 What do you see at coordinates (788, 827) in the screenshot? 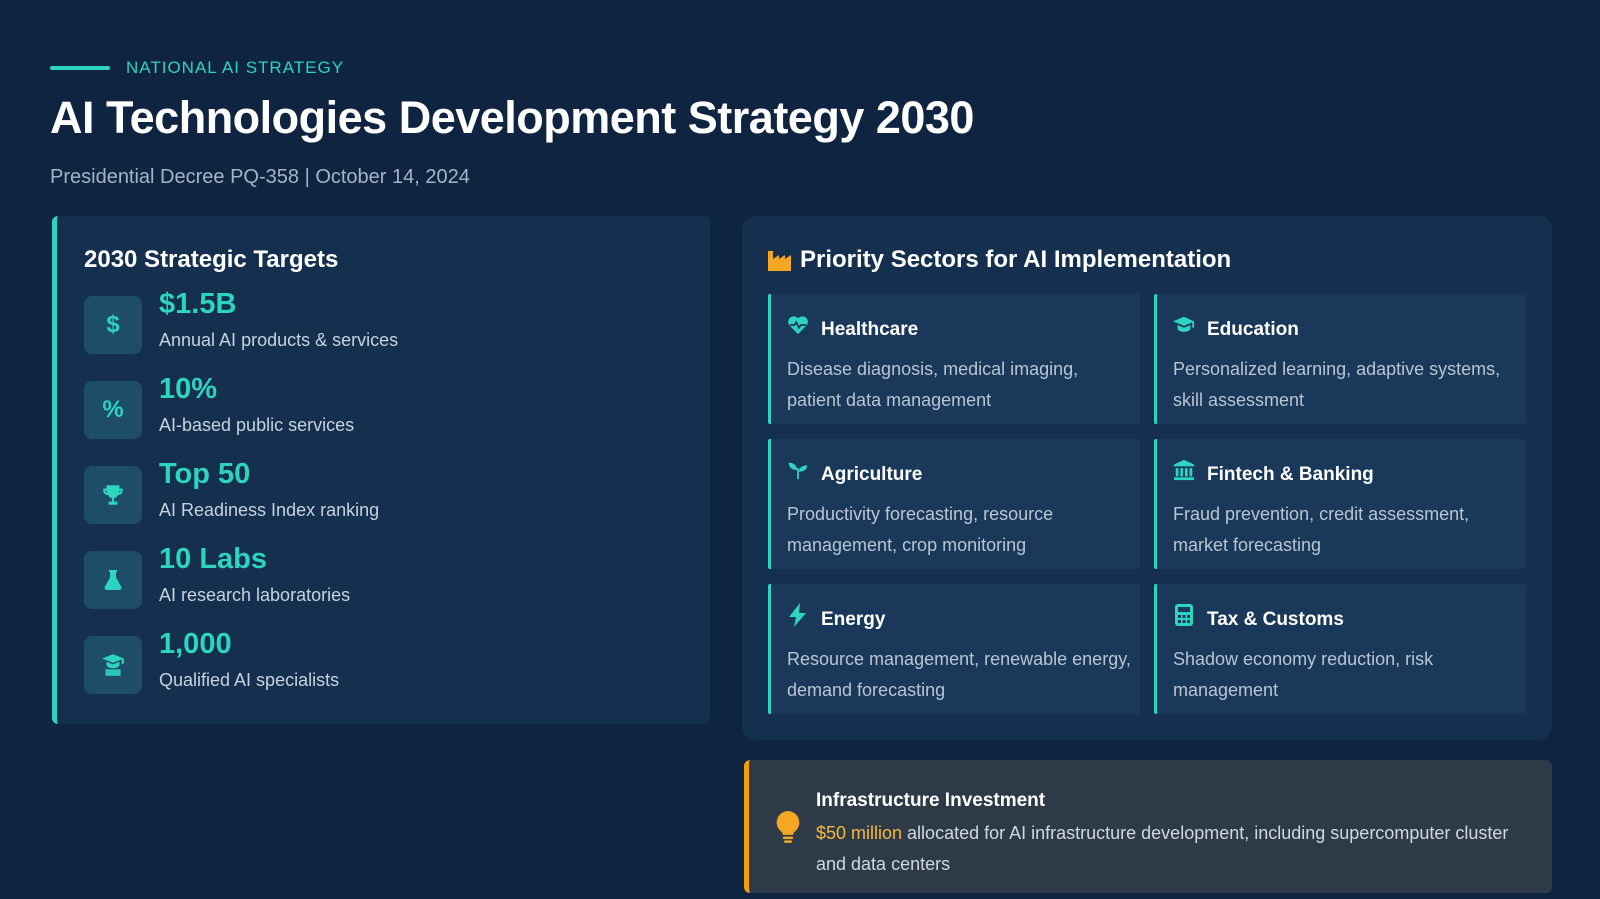
I see `lightbulb-icon` at bounding box center [788, 827].